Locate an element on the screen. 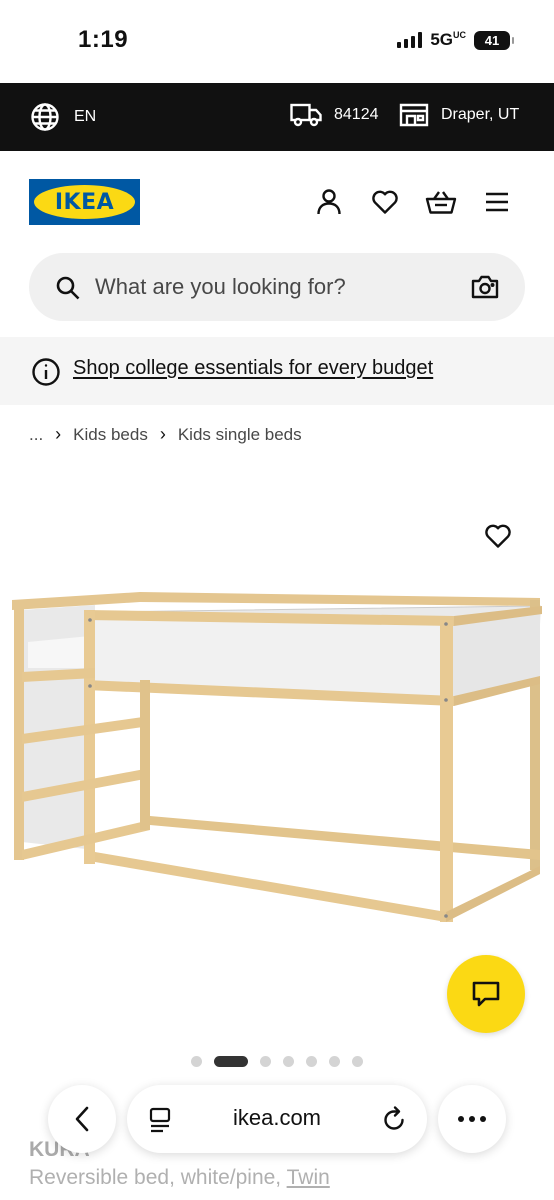  chevron-left-icon is located at coordinates (82, 1119).